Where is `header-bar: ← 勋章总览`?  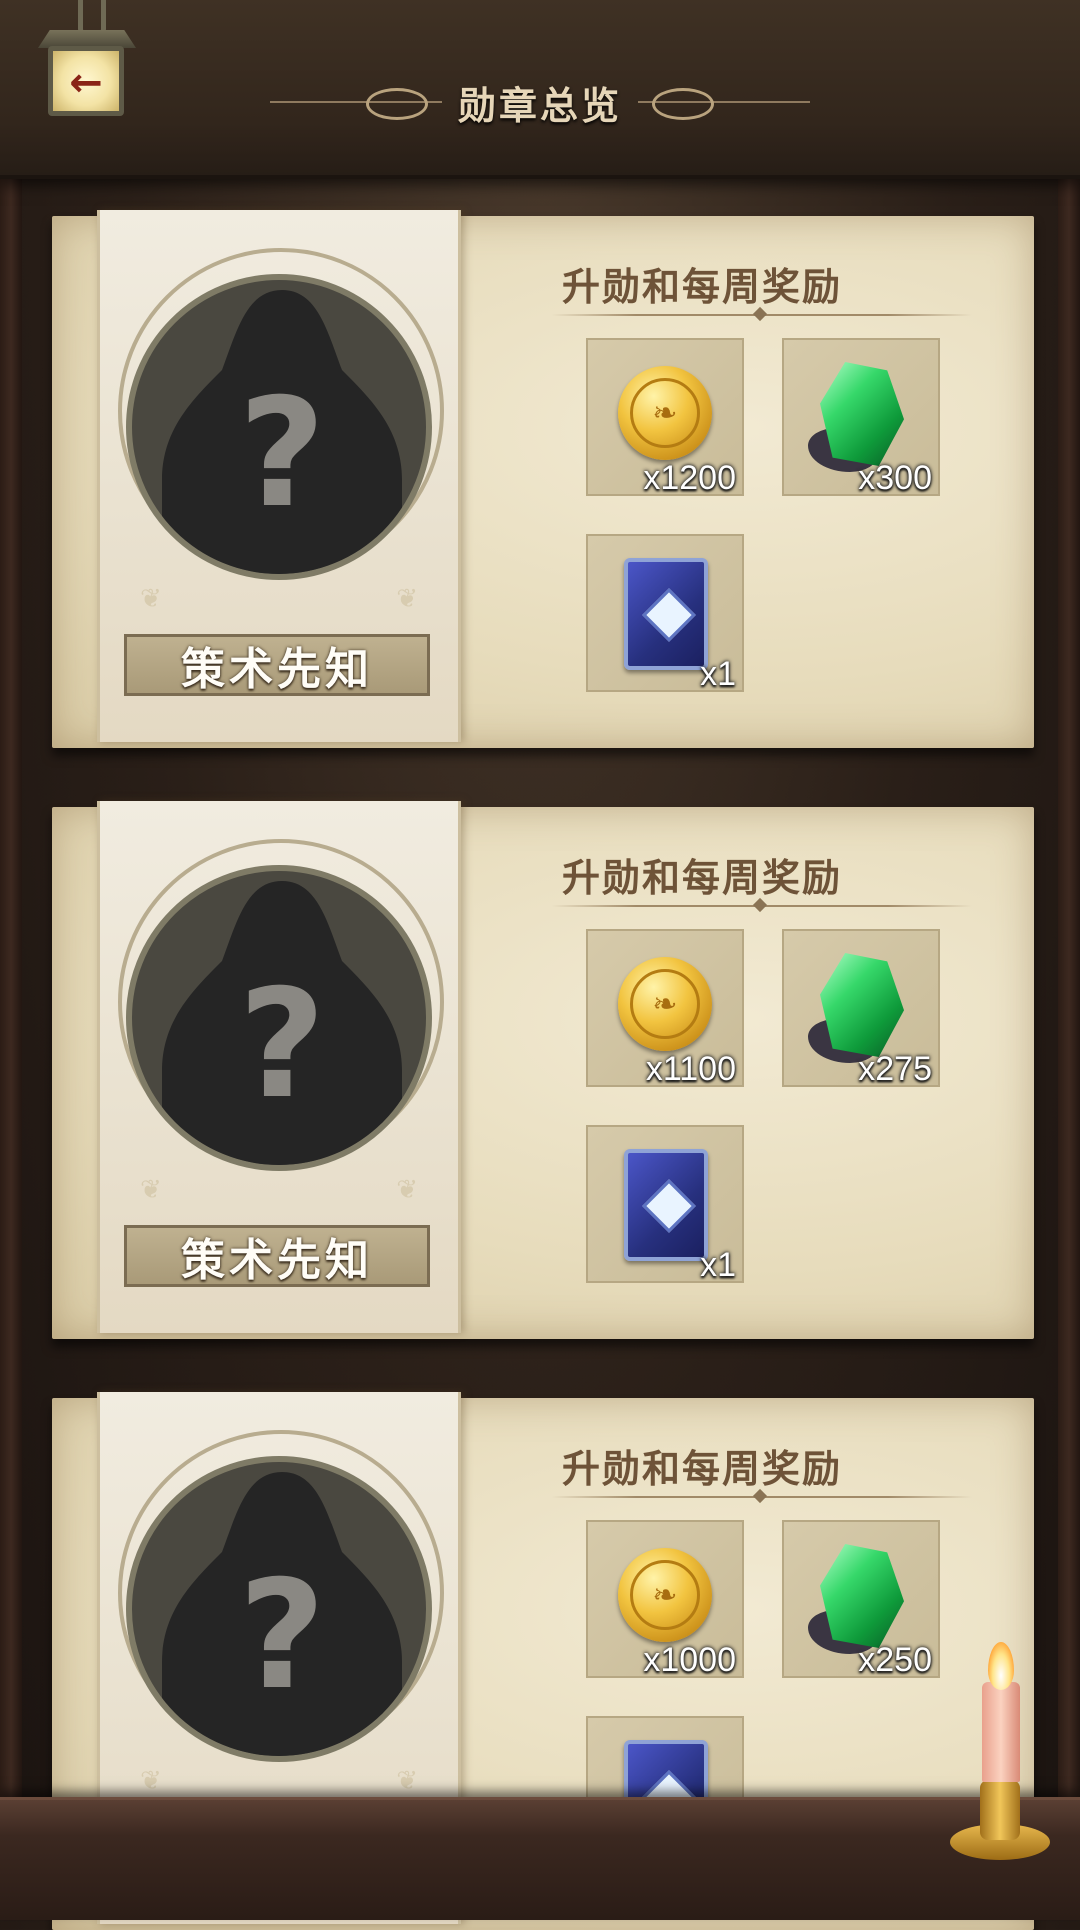
header-bar: ← 勋章总览 is located at coordinates (540, 89).